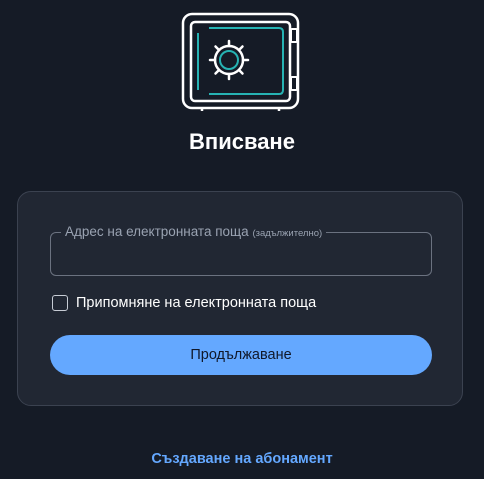 This screenshot has height=479, width=484. I want to click on remember-email-label: Припомняне на електронната поща, so click(196, 303).